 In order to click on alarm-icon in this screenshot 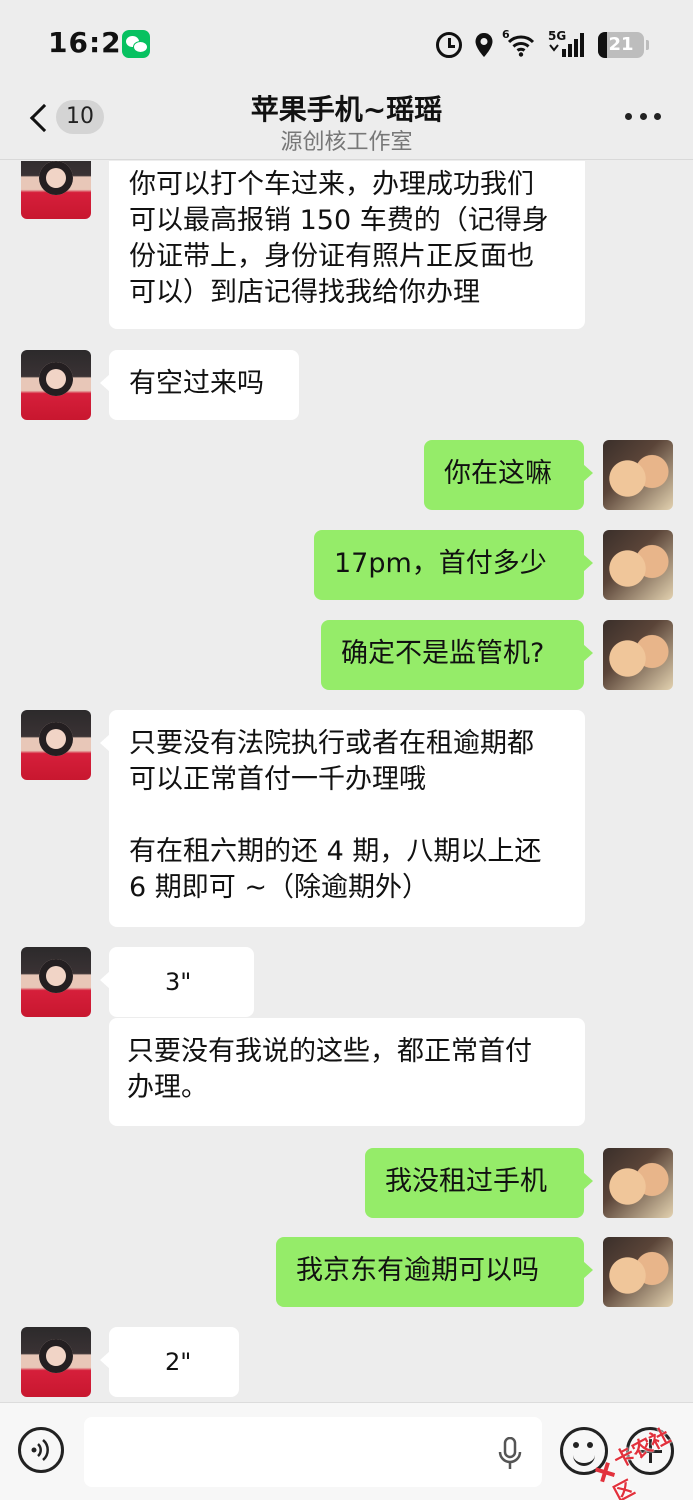, I will do `click(449, 45)`.